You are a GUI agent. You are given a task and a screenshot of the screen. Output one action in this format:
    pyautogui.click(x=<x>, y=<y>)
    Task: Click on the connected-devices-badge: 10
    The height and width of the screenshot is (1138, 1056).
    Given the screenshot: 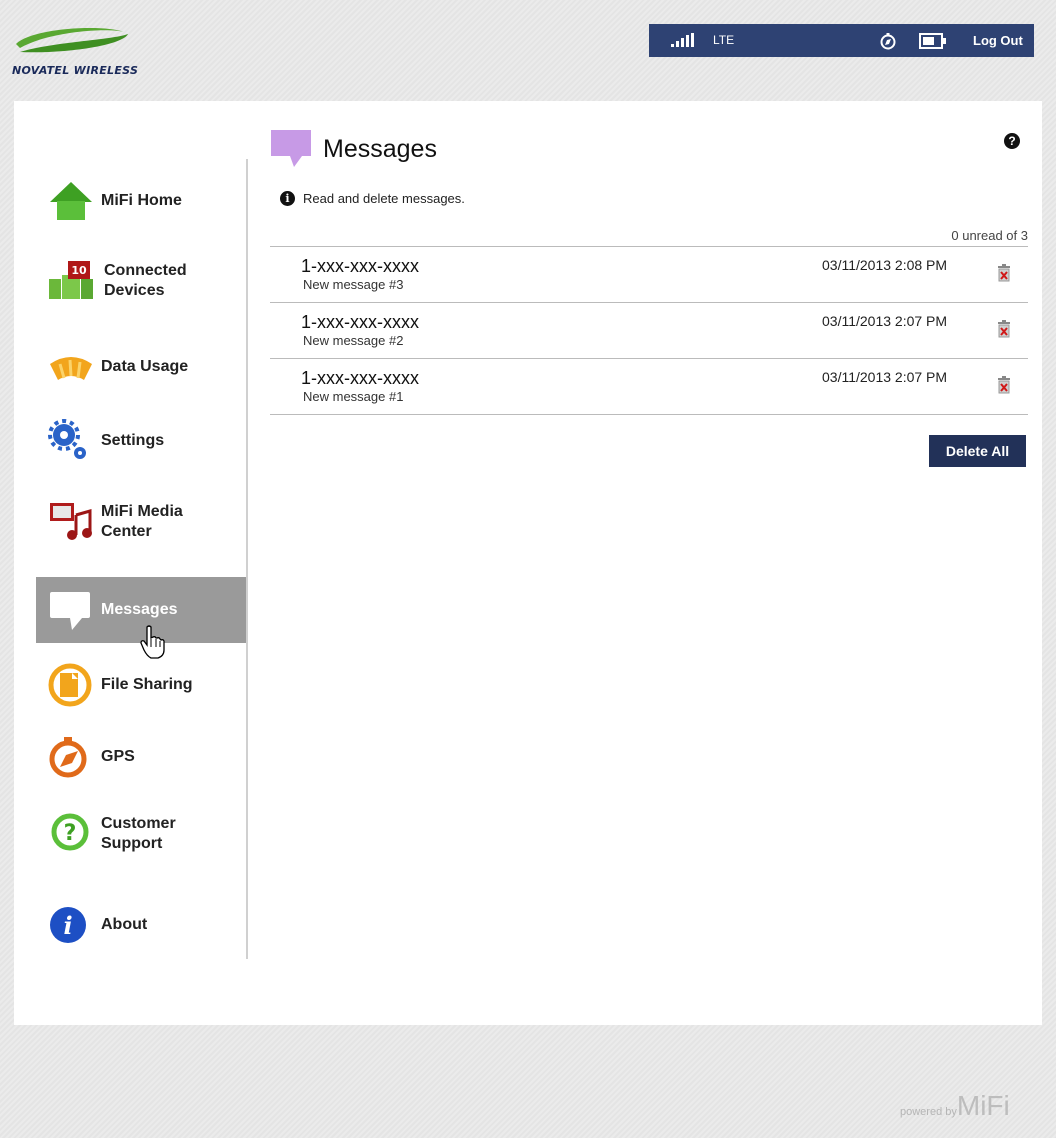 What is the action you would take?
    pyautogui.click(x=79, y=270)
    